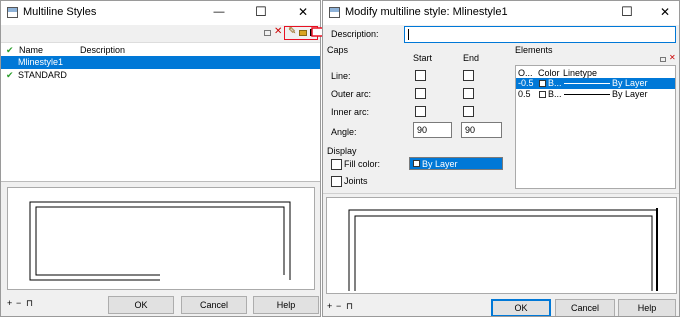 The image size is (680, 317). Describe the element at coordinates (350, 112) in the screenshot. I see `inner-arc-label: Inner arc:` at that location.